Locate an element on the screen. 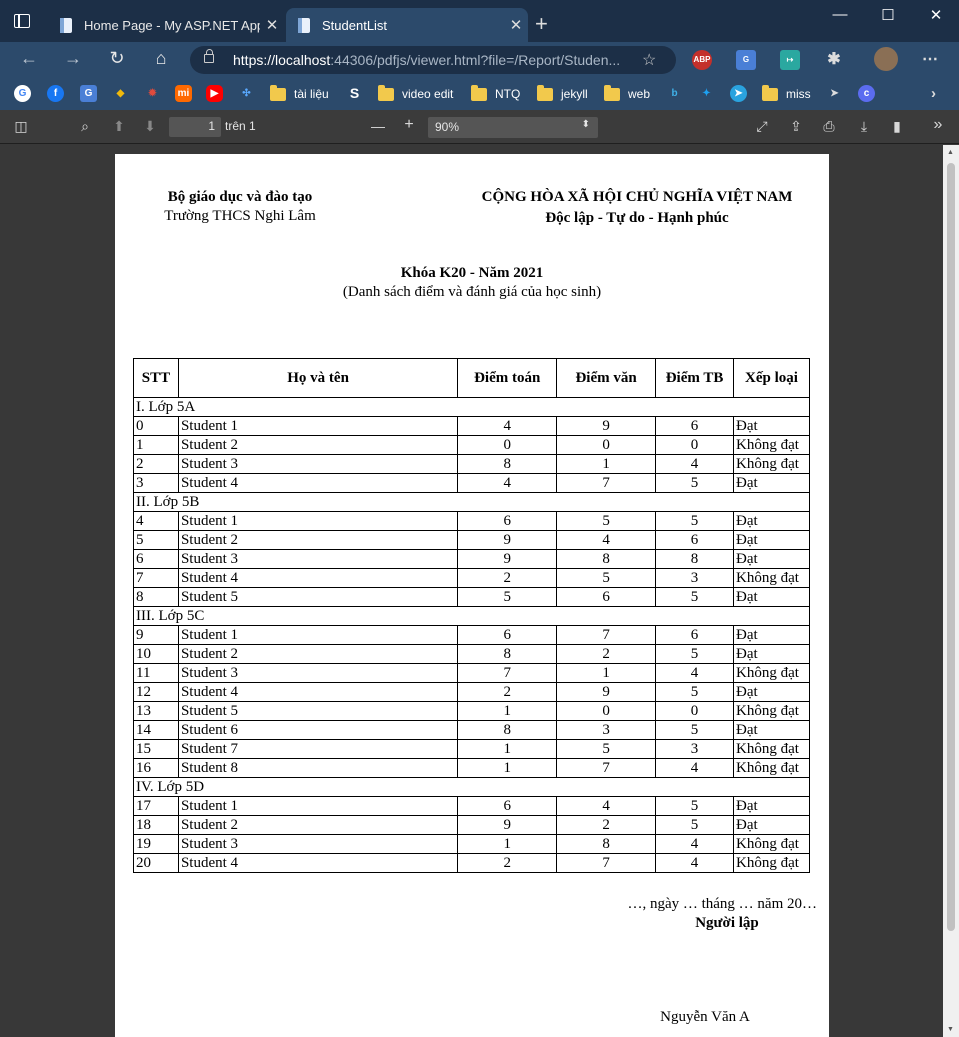  forward-arrow-icon: → is located at coordinates (73, 58).